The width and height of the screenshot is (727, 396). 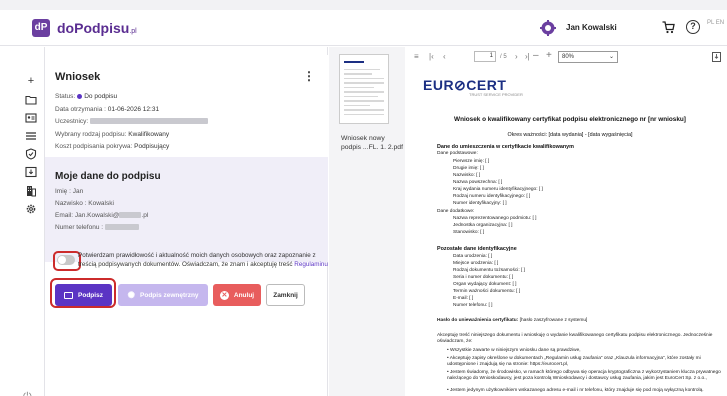 I want to click on last-name-label: Nazwisko :, so click(x=71, y=203).